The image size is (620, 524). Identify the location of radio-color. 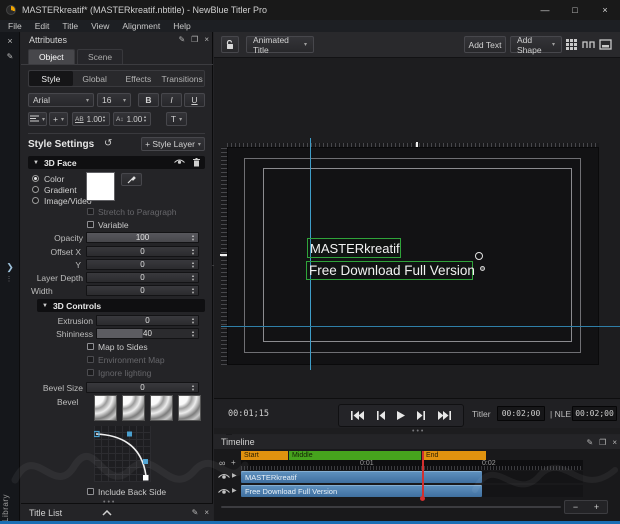
(35, 178).